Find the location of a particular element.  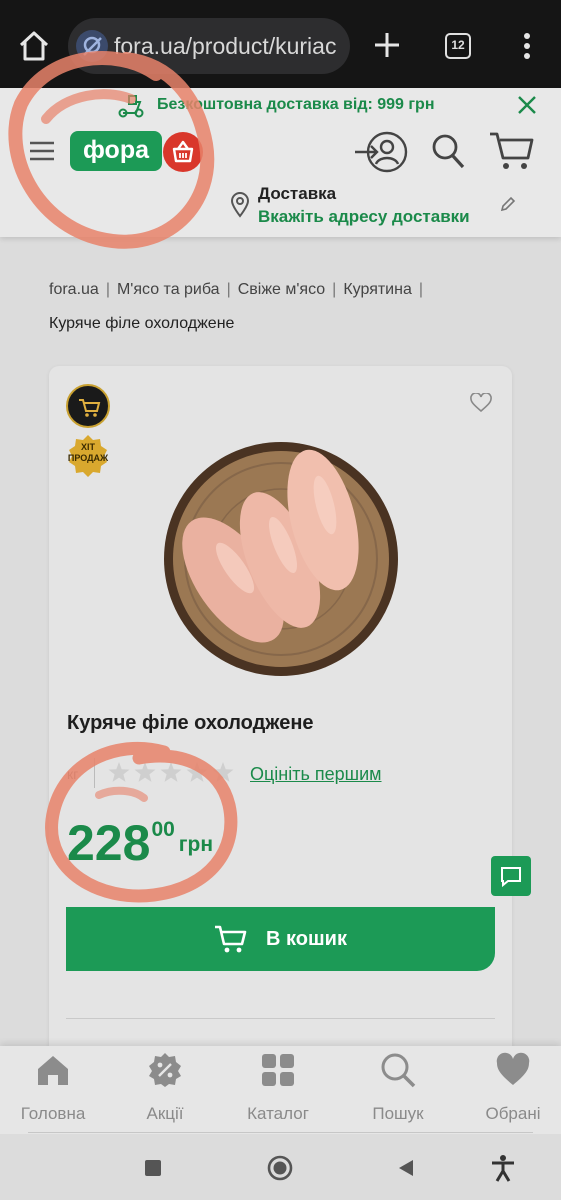

edit-pencil-icon is located at coordinates (508, 204).